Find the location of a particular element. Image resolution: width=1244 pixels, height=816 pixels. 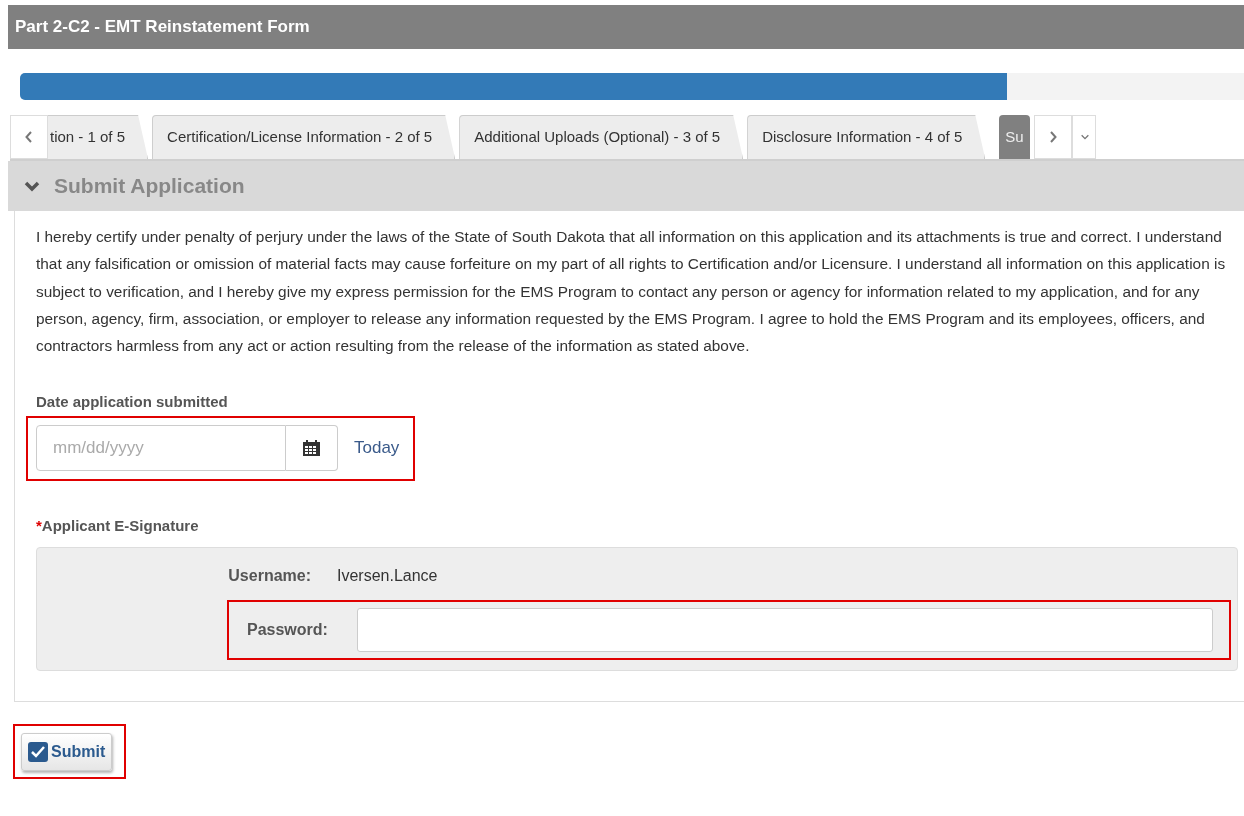

username-value: Iversen.Lance is located at coordinates (387, 576).